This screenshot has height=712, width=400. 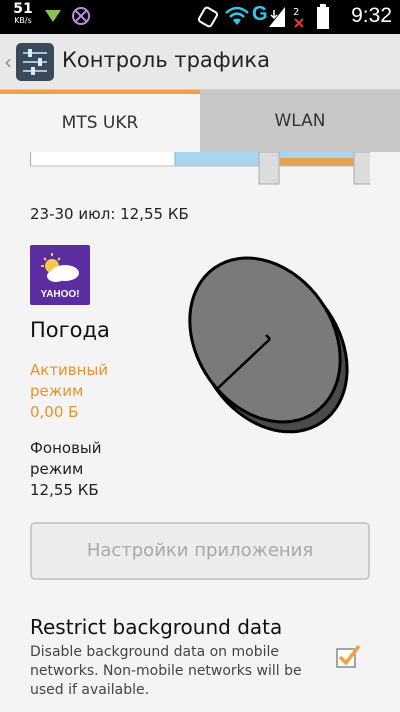 What do you see at coordinates (53, 16) in the screenshot?
I see `download-arrow-icon` at bounding box center [53, 16].